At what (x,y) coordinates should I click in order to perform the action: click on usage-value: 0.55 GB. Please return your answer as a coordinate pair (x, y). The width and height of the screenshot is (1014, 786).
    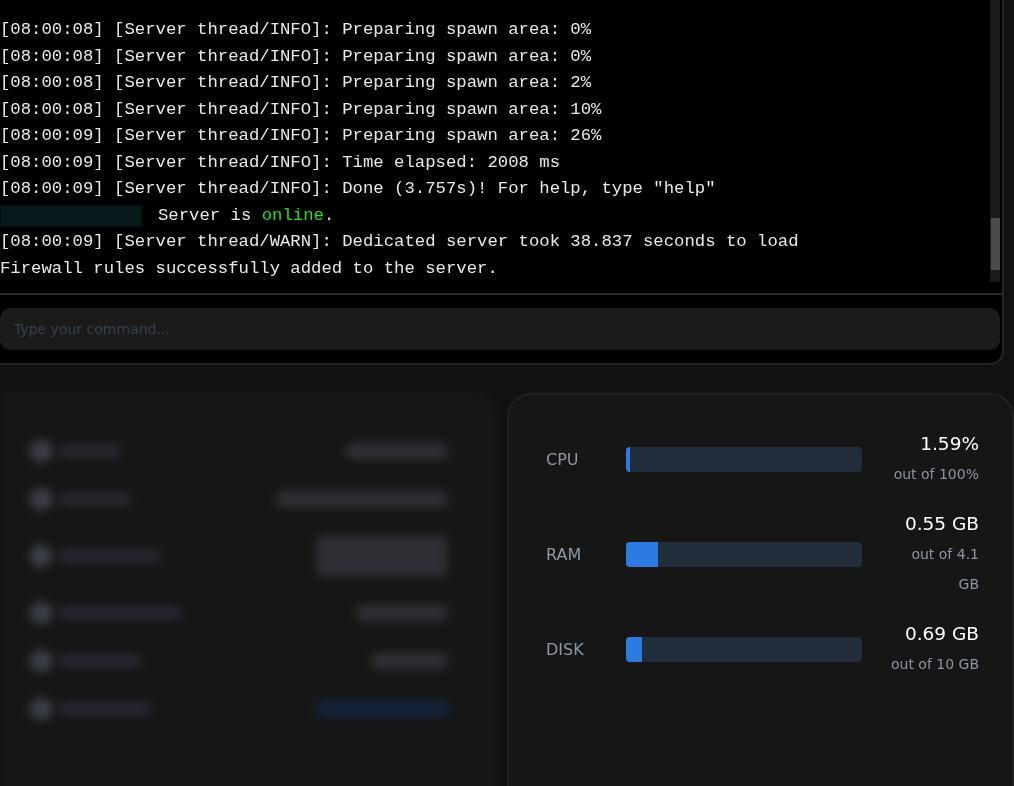
    Looking at the image, I should click on (941, 524).